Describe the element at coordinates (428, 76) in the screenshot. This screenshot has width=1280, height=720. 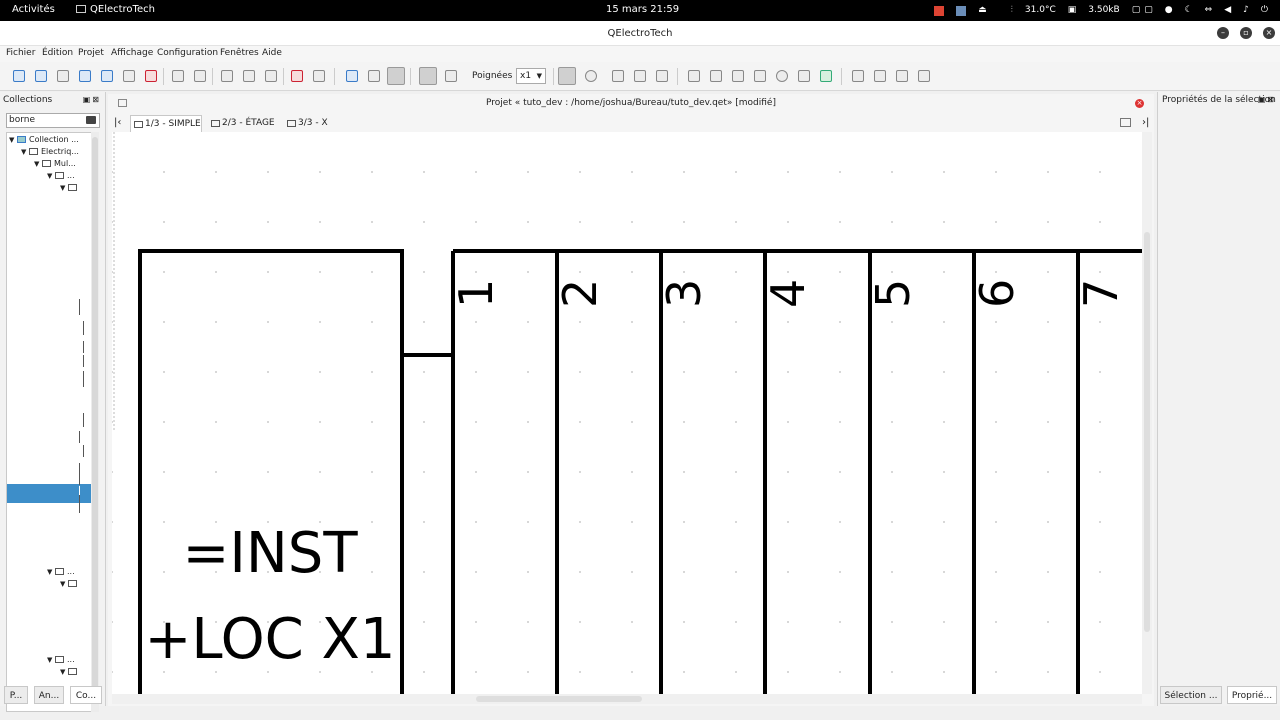
I see `select-mode-icon` at that location.